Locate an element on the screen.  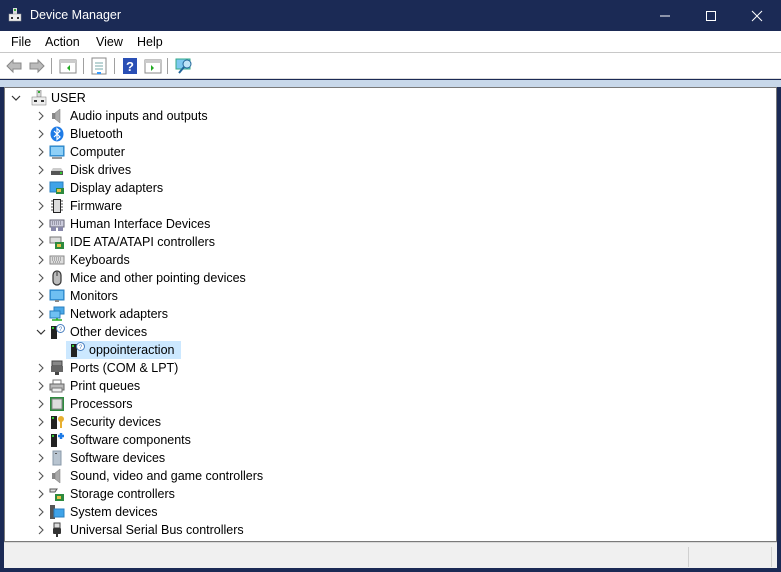
menu-file: File is located at coordinates (21, 42).